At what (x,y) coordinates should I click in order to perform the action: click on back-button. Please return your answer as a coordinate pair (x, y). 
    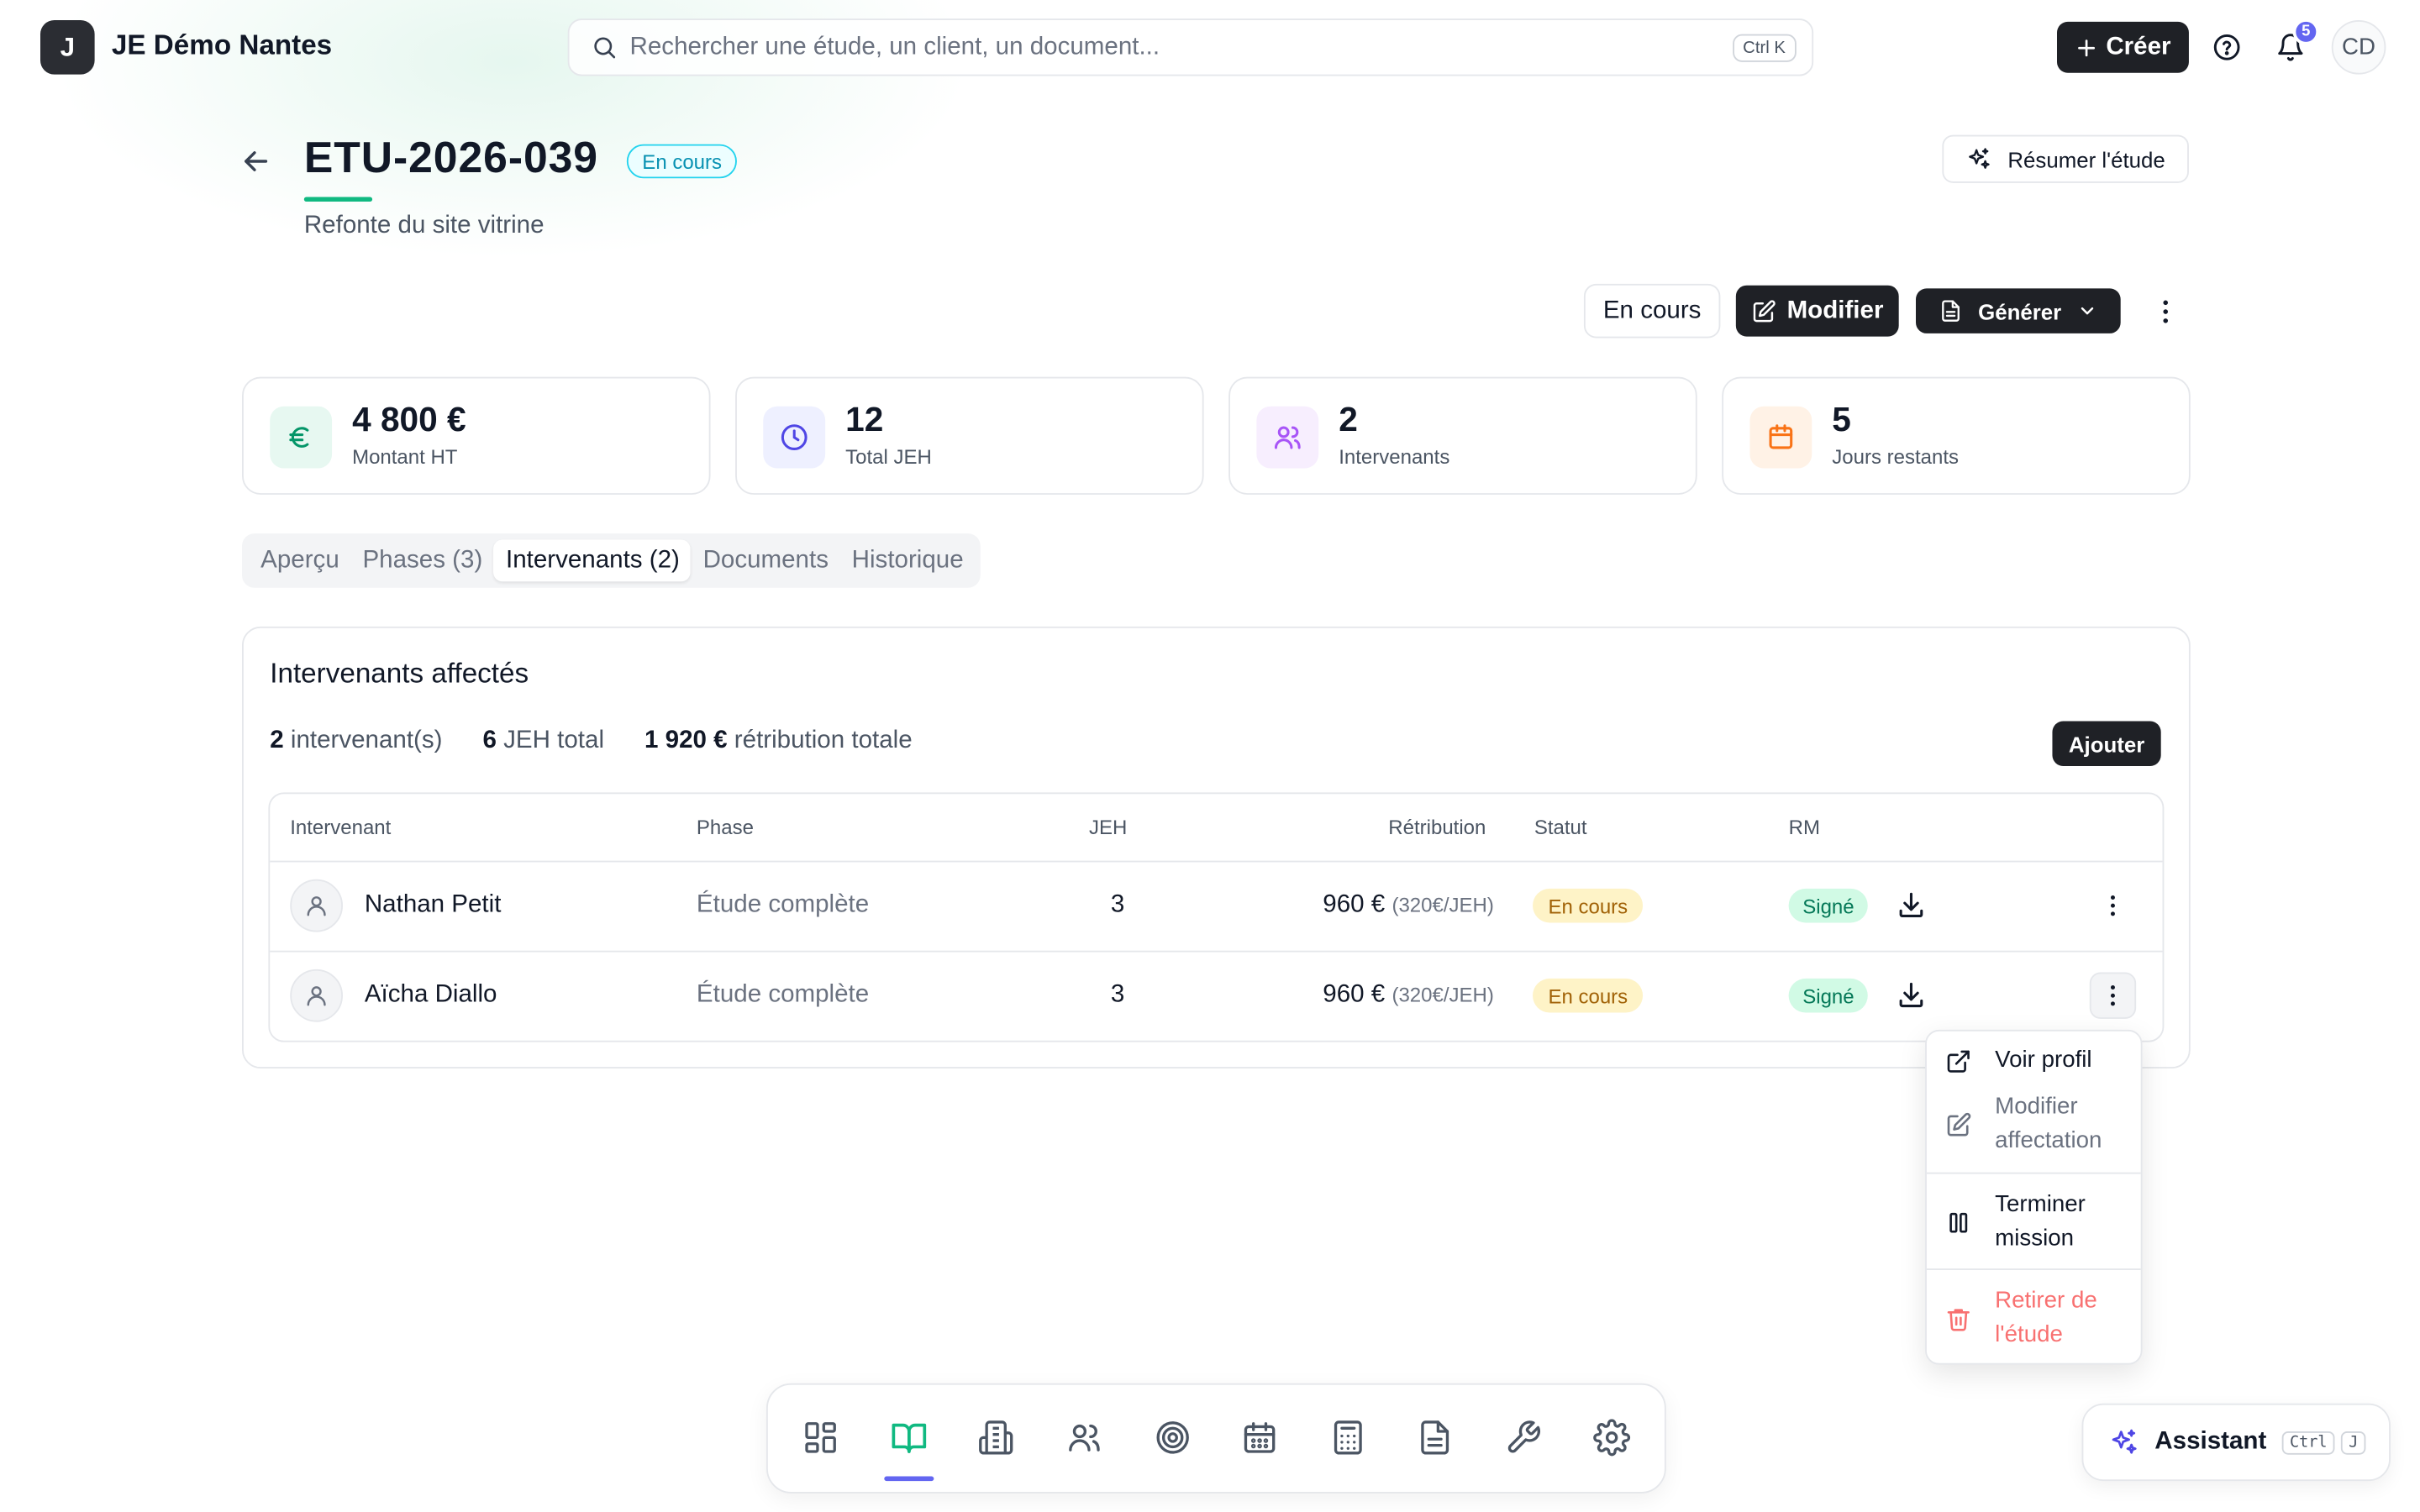
    Looking at the image, I should click on (256, 161).